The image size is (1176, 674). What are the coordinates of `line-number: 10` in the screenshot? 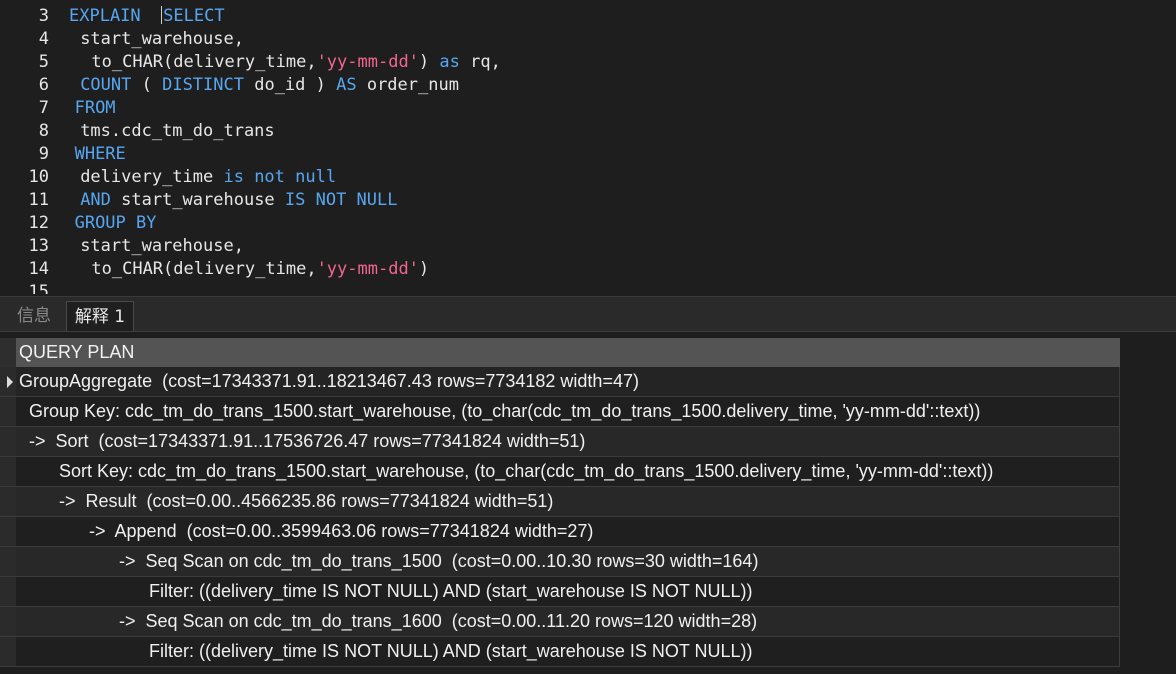 It's located at (38, 177).